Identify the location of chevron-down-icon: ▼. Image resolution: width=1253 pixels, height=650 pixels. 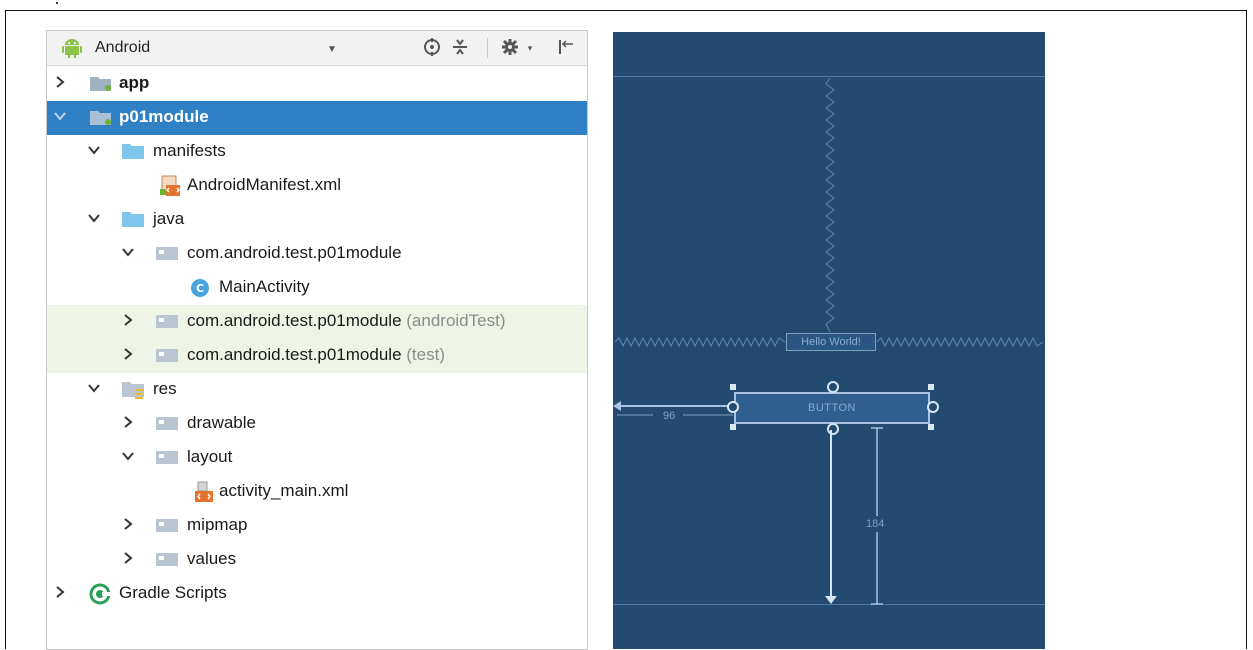
(332, 49).